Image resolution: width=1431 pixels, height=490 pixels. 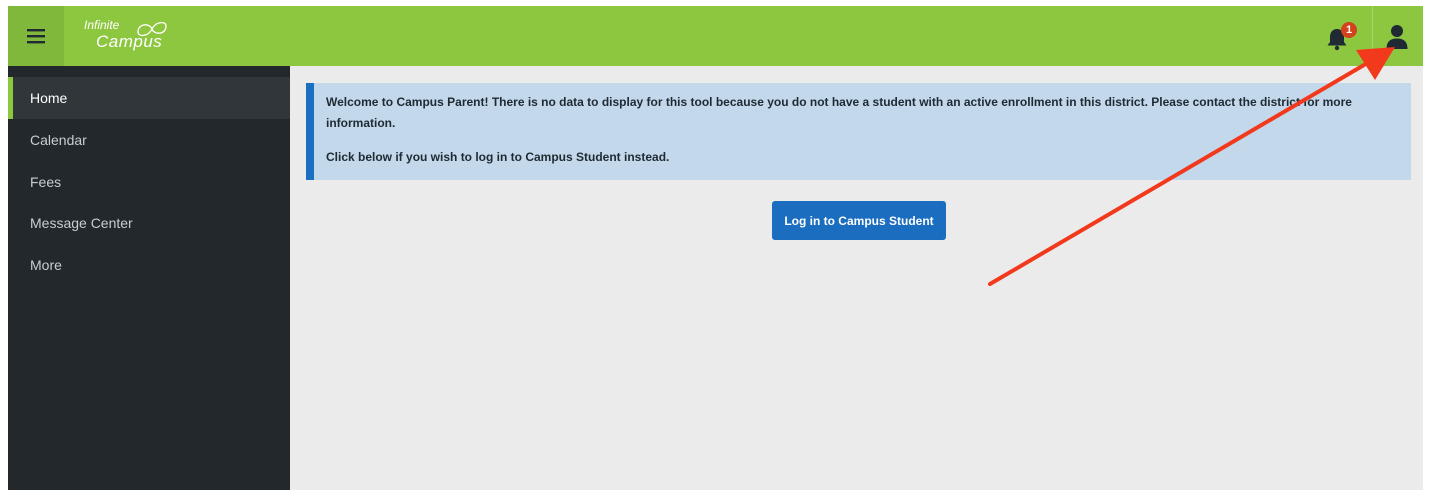 I want to click on red-annotation-arrow, so click(x=1191, y=166).